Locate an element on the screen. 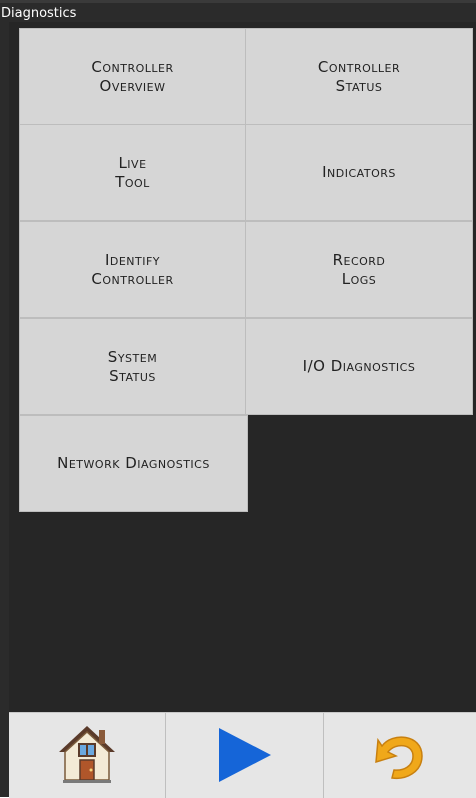  identify-controller-button: Identify Controller is located at coordinates (132, 269).